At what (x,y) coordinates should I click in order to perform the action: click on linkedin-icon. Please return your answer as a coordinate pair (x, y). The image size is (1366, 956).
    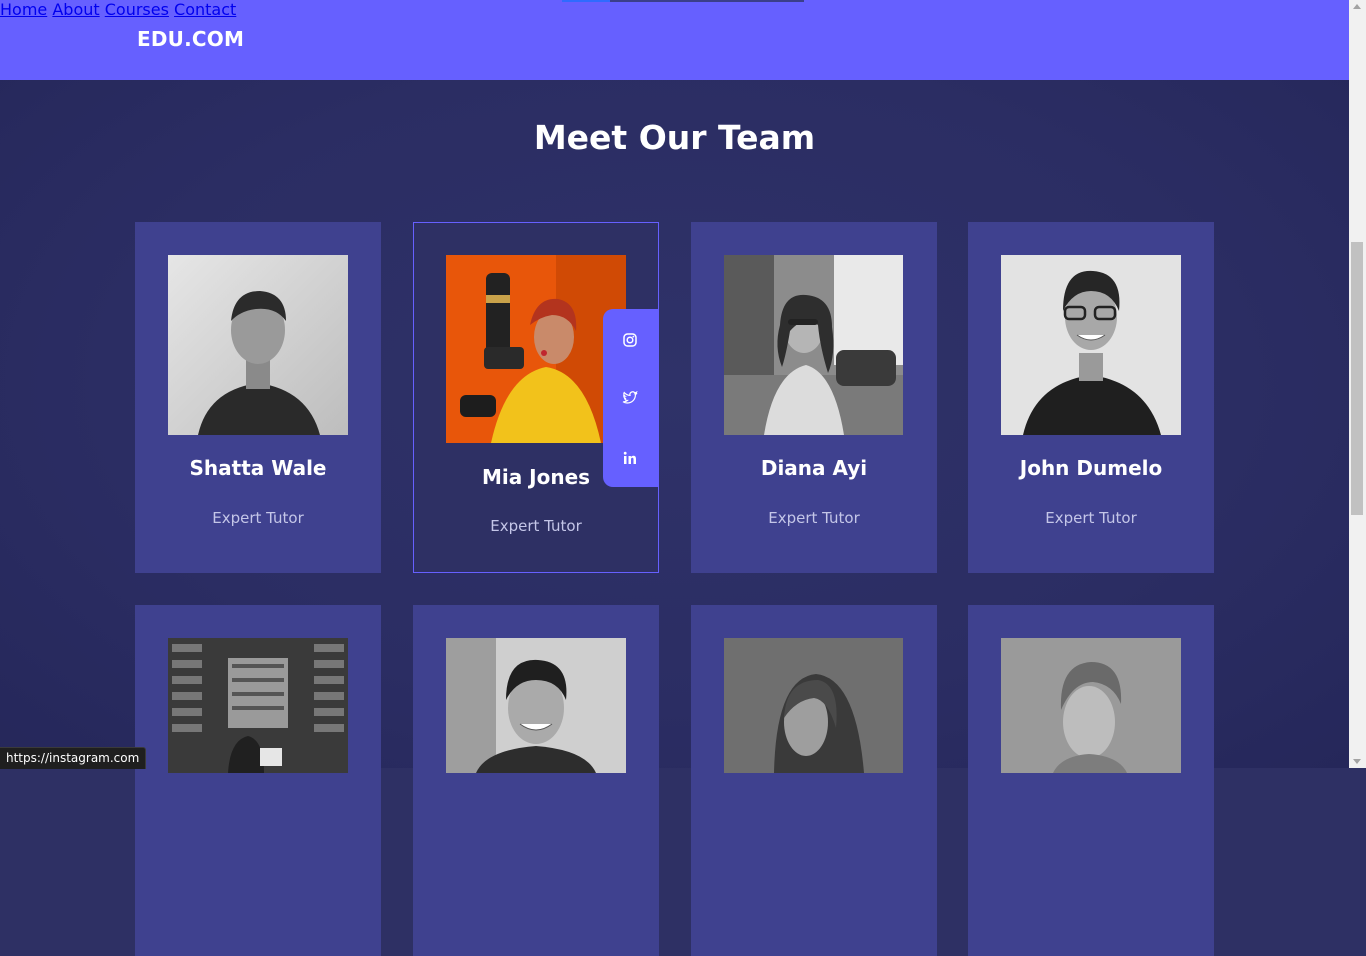
    Looking at the image, I should click on (630, 458).